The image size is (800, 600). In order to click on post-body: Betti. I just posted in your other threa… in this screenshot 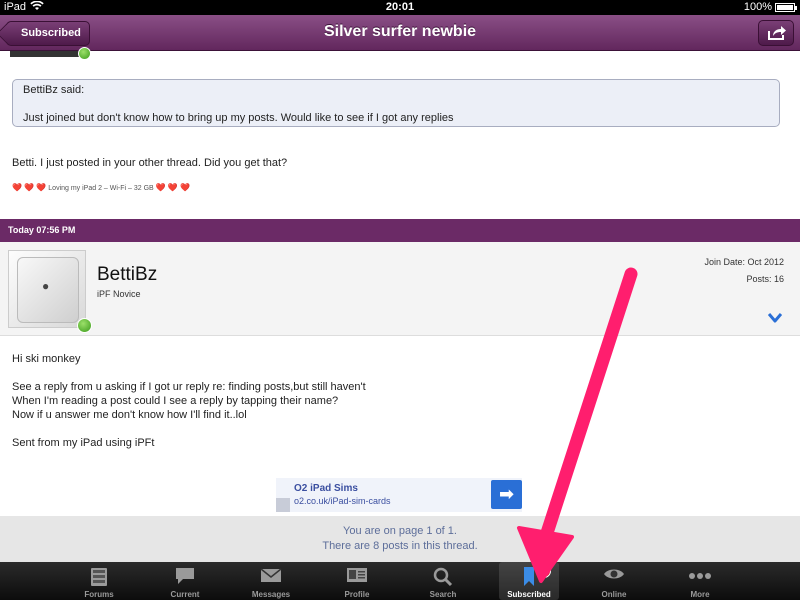, I will do `click(150, 163)`.